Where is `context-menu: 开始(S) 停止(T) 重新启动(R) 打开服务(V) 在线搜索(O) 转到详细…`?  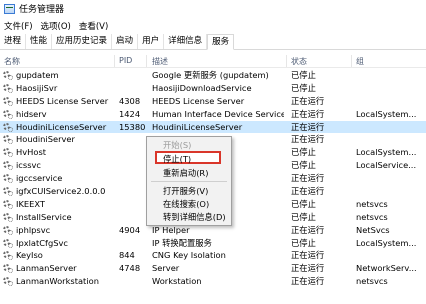
context-menu: 开始(S) 停止(T) 重新启动(R) 打开服务(V) 在线搜索(O) 转到详细… is located at coordinates (189, 181).